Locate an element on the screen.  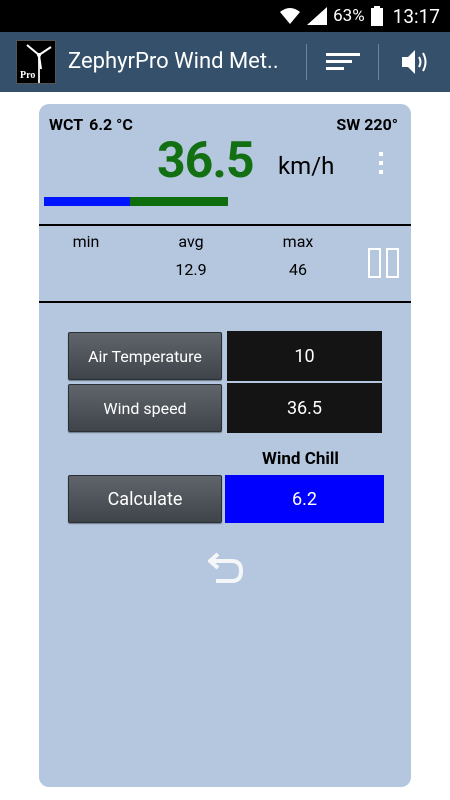
clock: 13:17 is located at coordinates (416, 16).